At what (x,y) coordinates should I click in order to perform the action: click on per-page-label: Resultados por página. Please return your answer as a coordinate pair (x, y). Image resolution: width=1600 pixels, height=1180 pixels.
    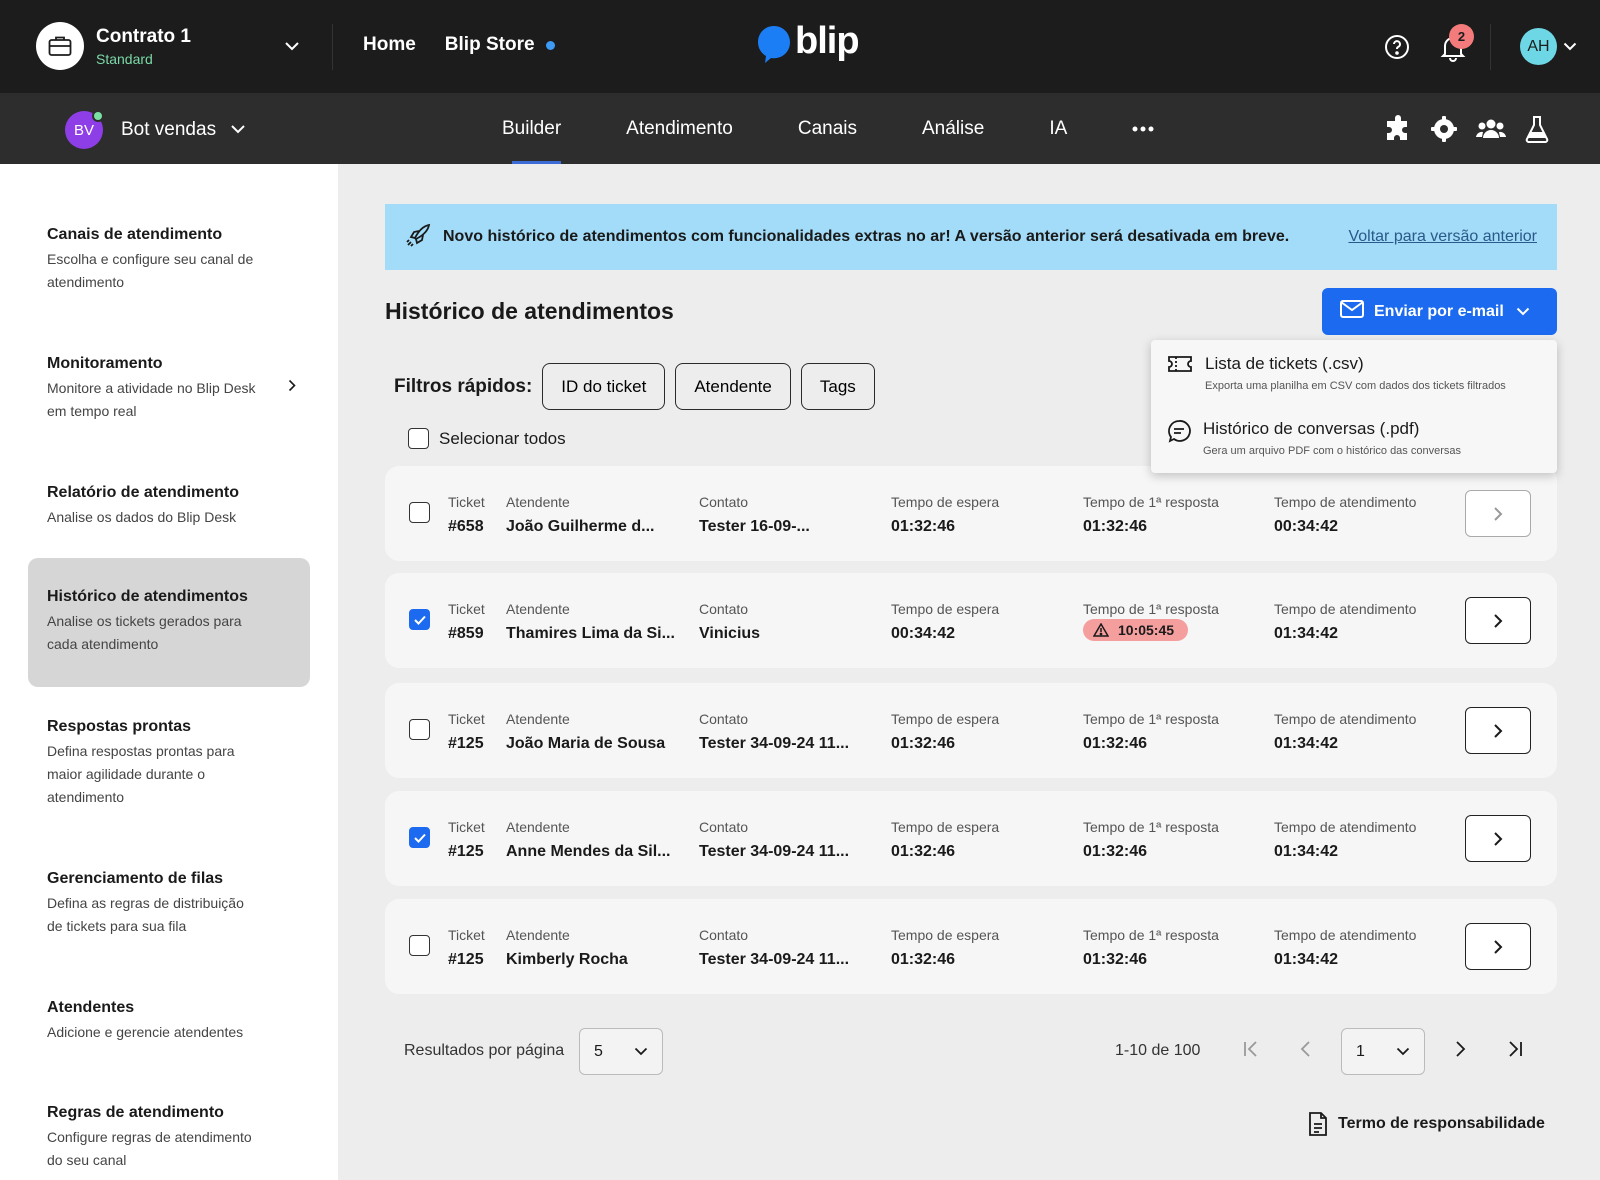
    Looking at the image, I should click on (484, 1050).